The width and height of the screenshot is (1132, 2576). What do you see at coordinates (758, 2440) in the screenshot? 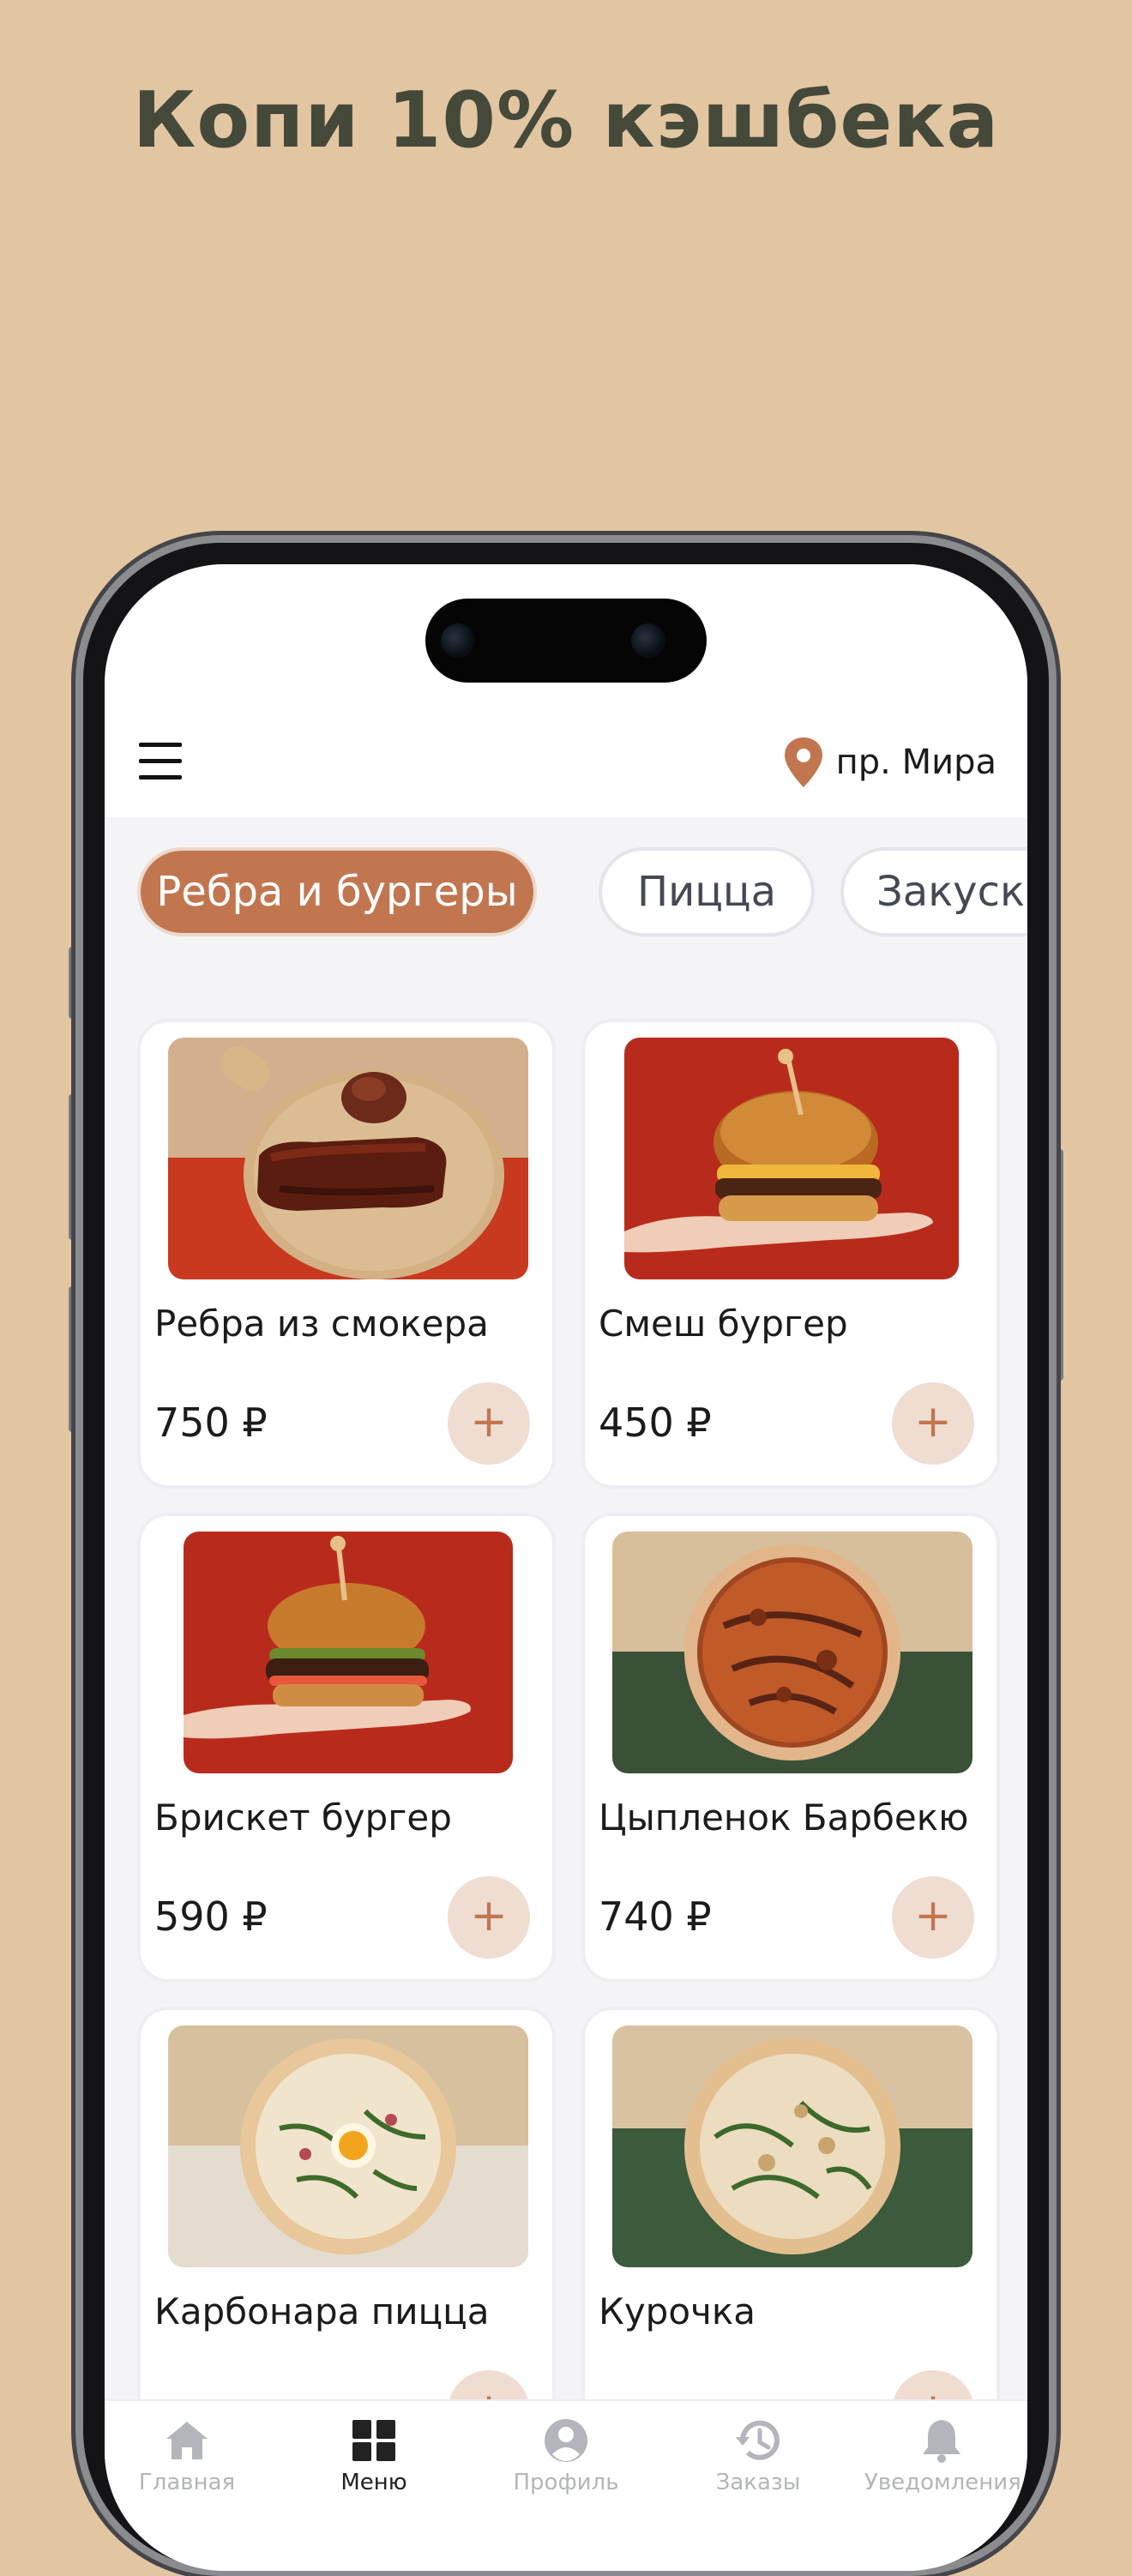
I see `history-icon` at bounding box center [758, 2440].